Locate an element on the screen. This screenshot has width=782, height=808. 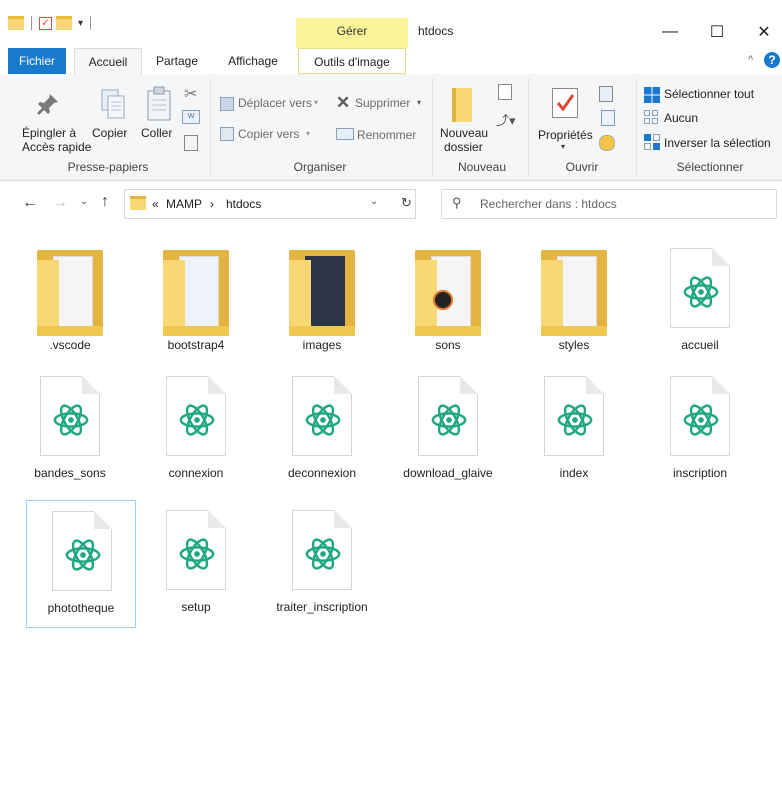
pin-label: Épingler à is located at coordinates (49, 133).